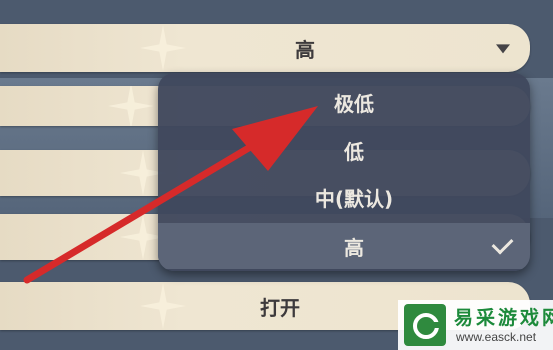  I want to click on watermark-site-name: 易采游戏网, so click(503, 318).